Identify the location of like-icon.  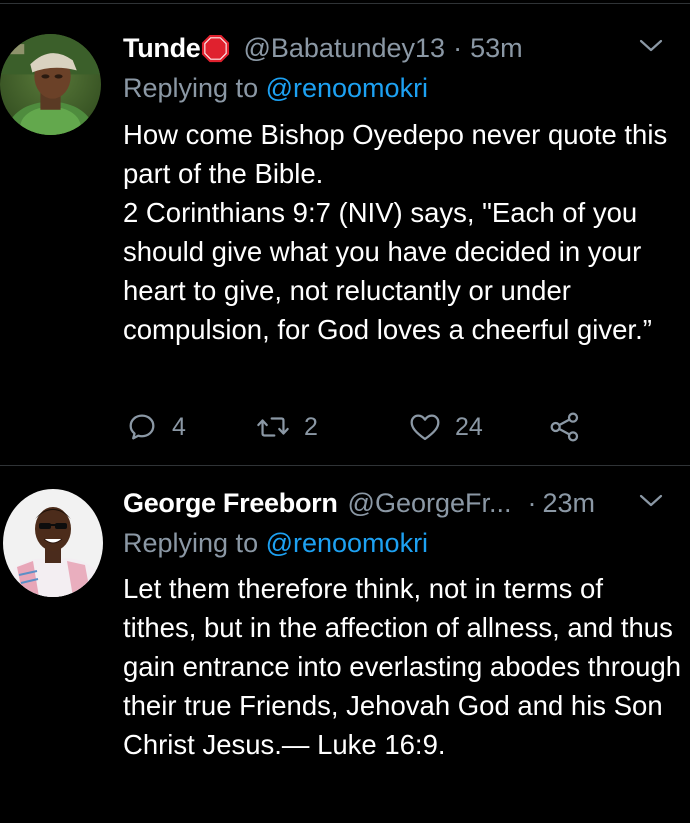
(425, 427).